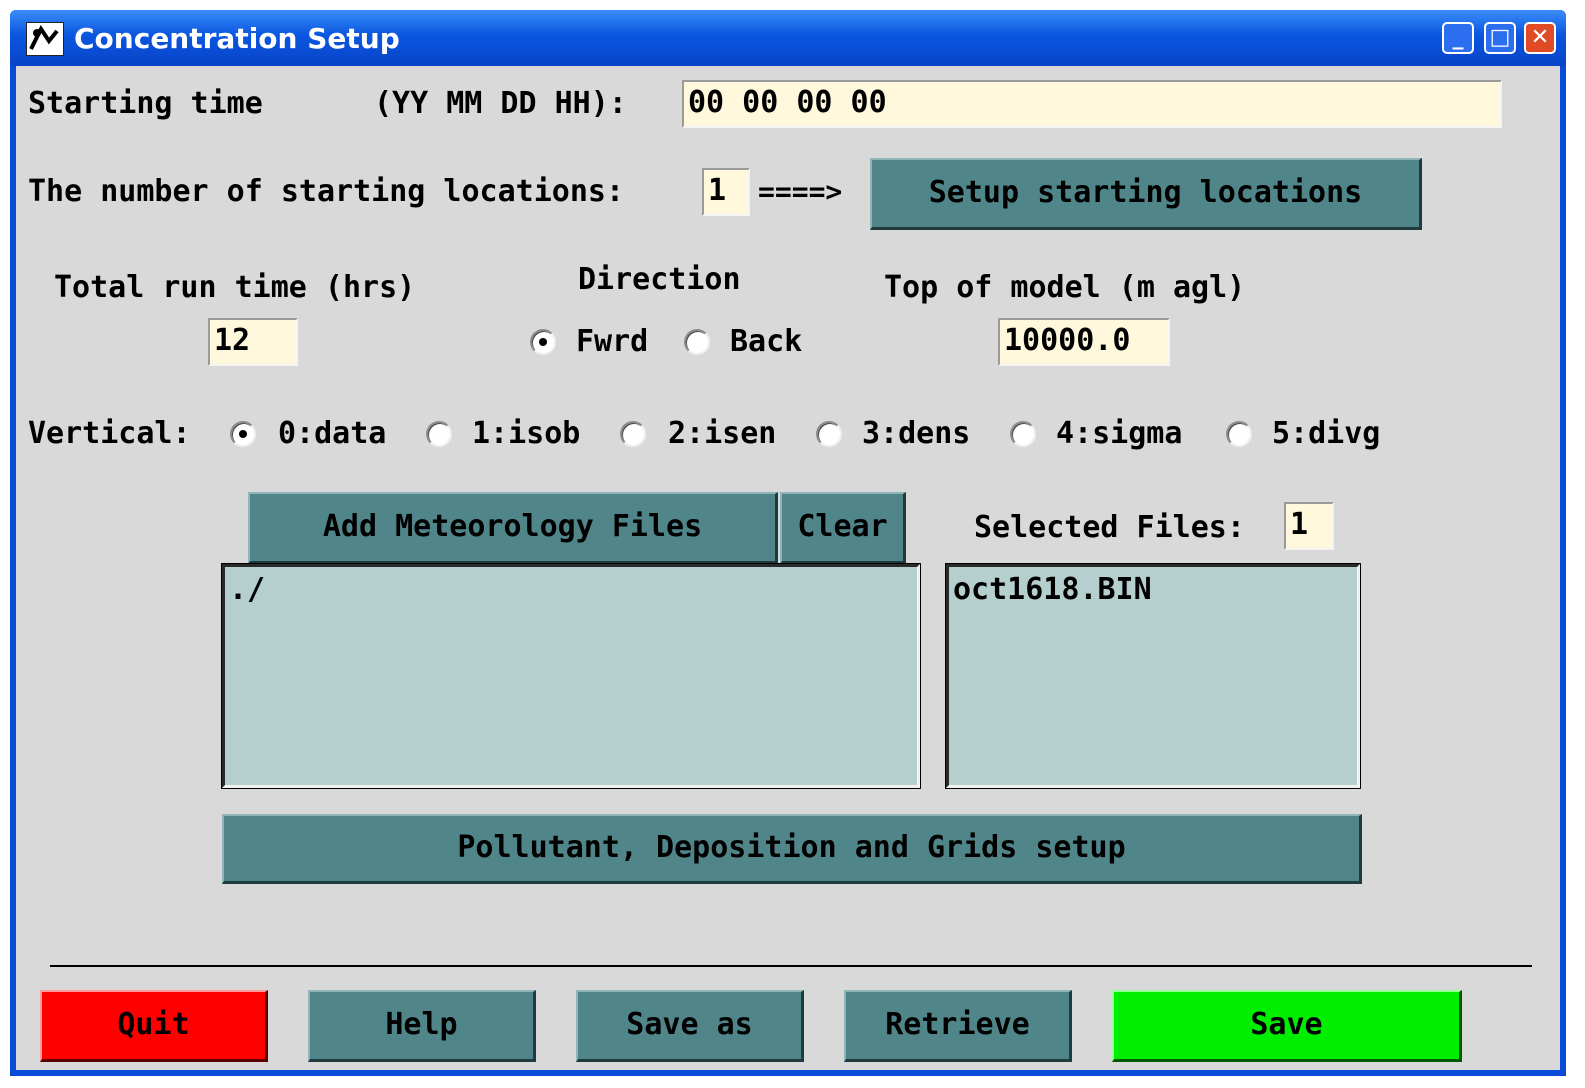  What do you see at coordinates (1309, 526) in the screenshot?
I see `selected-files-count-input: 1` at bounding box center [1309, 526].